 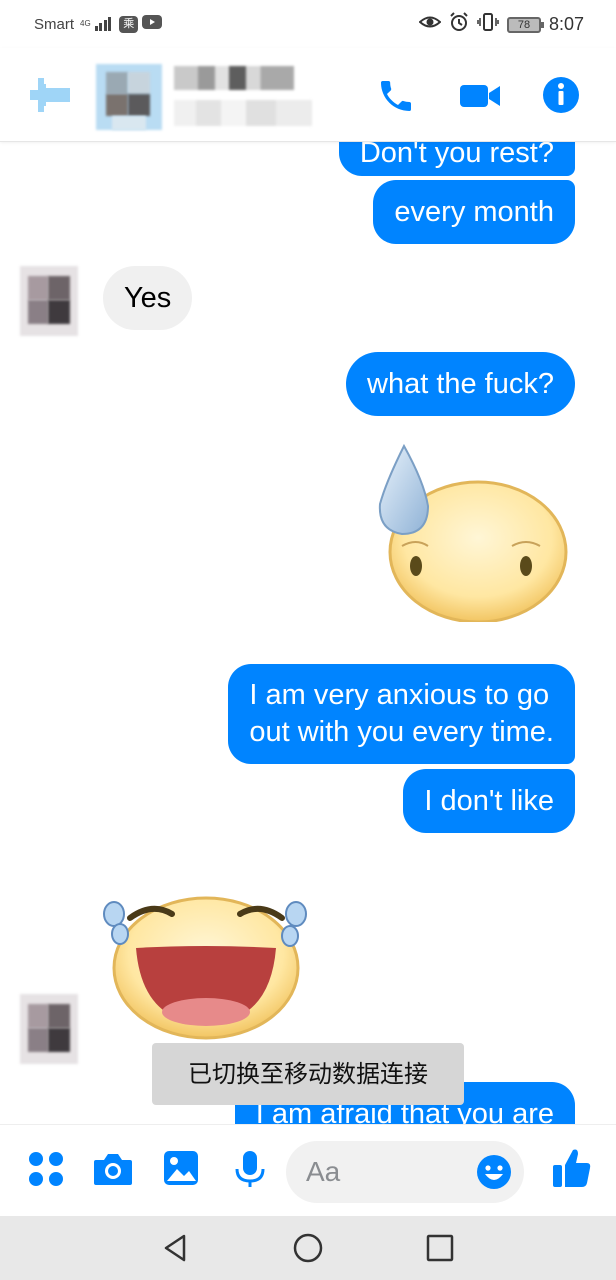 What do you see at coordinates (440, 1248) in the screenshot?
I see `recents-square-icon` at bounding box center [440, 1248].